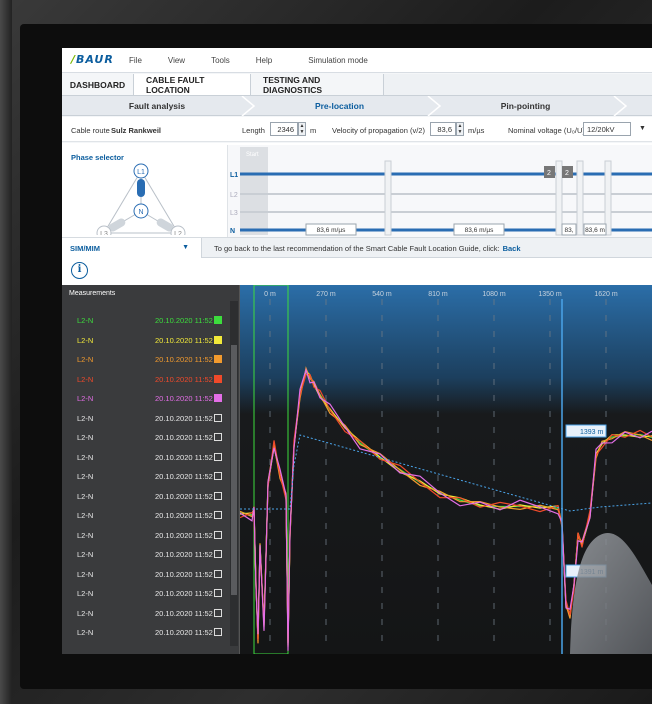  I want to click on step-pin-pointing: Pin-pointing, so click(525, 106).